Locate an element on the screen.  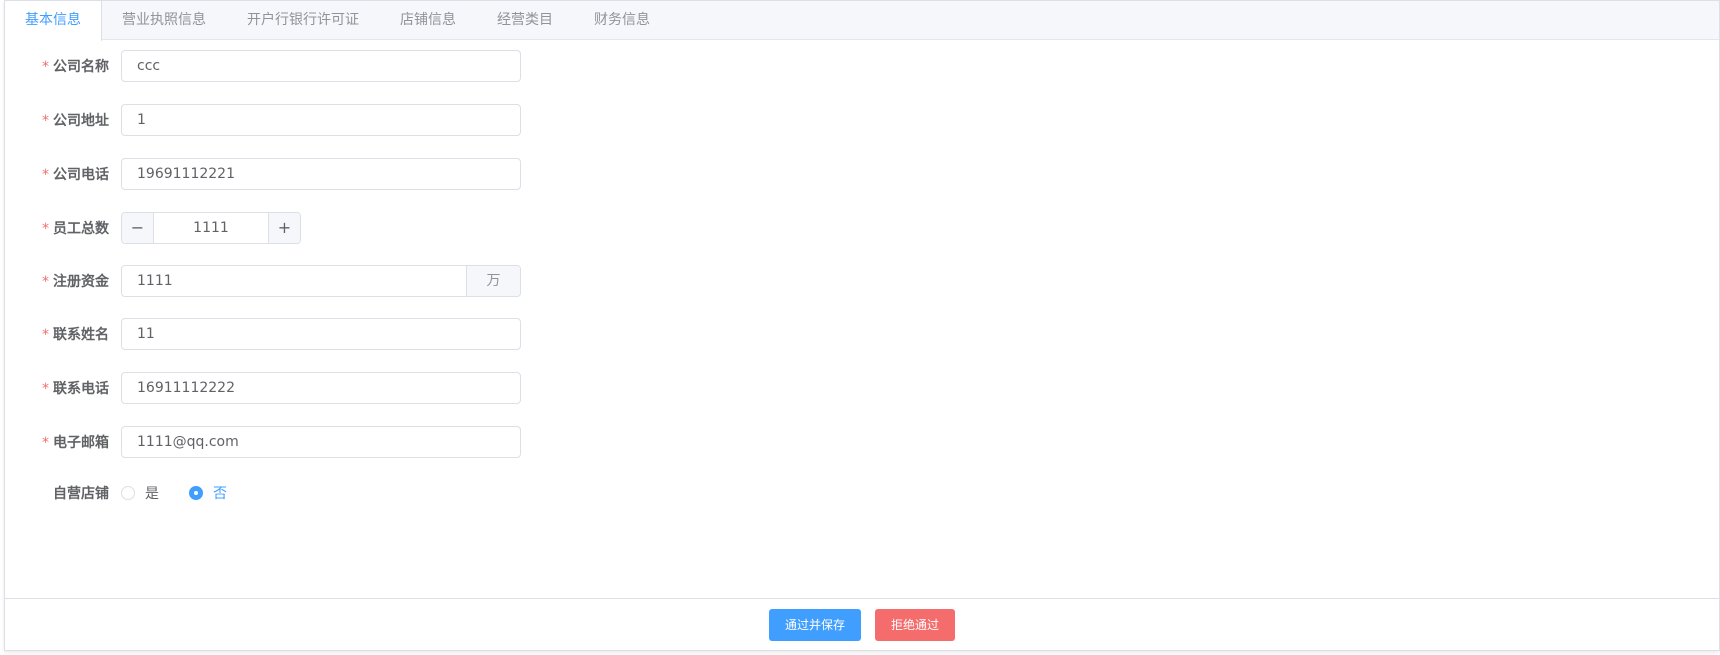
employee-count-stepper: − + is located at coordinates (211, 228).